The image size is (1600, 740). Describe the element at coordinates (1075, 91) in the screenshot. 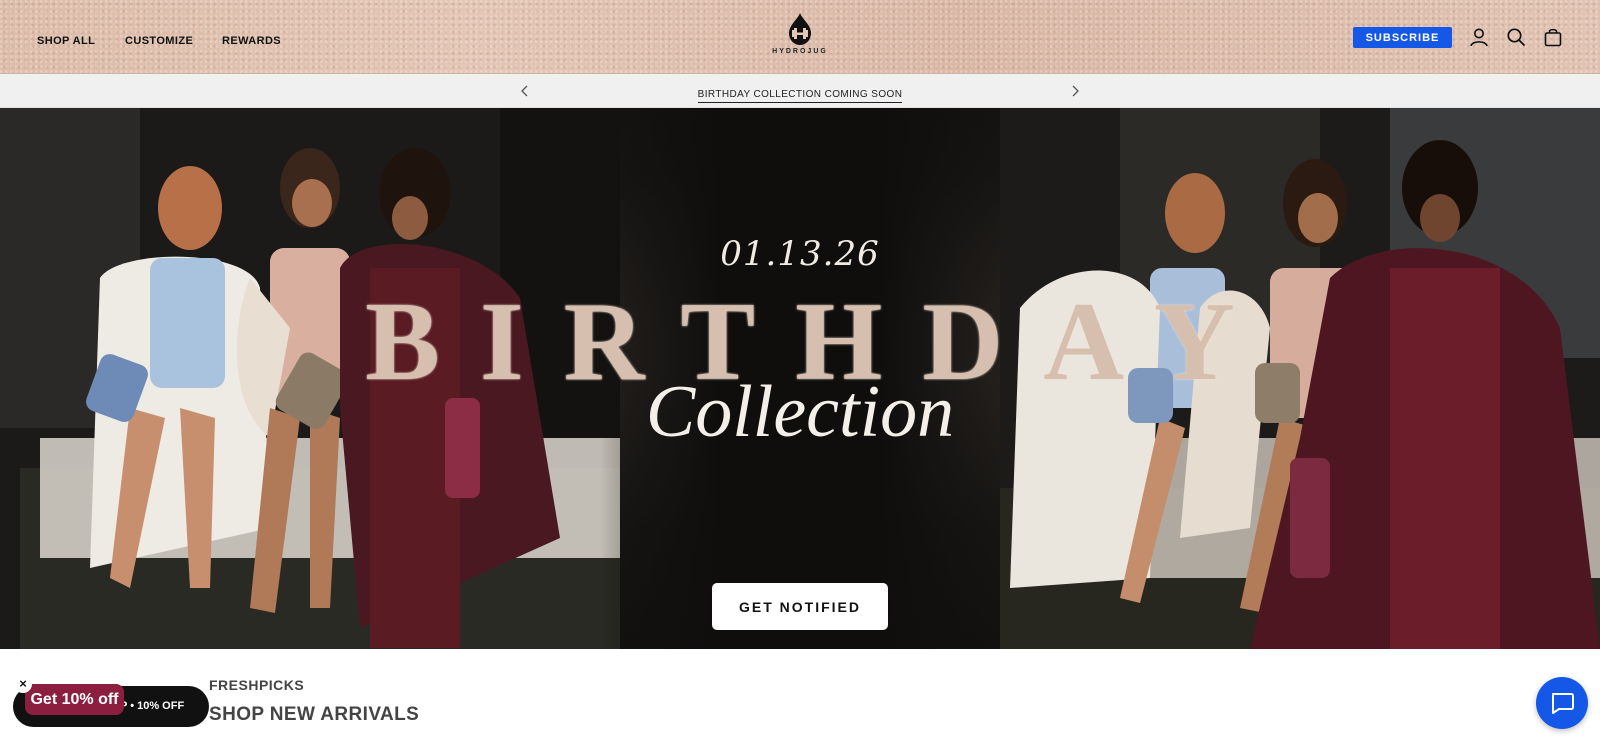

I see `chevron-right-icon` at that location.